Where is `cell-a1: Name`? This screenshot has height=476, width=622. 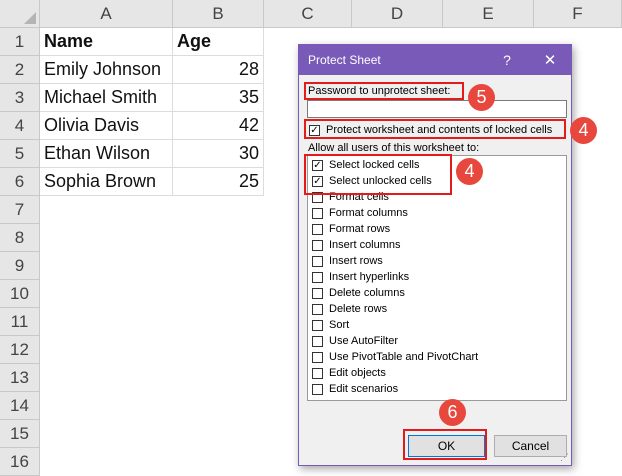
cell-a1: Name is located at coordinates (106, 42).